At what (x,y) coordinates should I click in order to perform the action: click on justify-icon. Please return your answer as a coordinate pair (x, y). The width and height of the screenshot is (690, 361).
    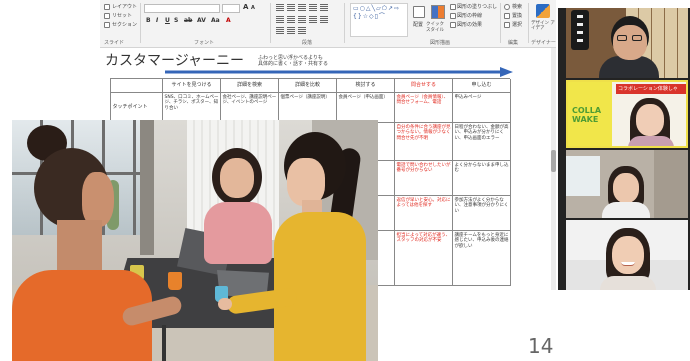
    Looking at the image, I should click on (313, 19).